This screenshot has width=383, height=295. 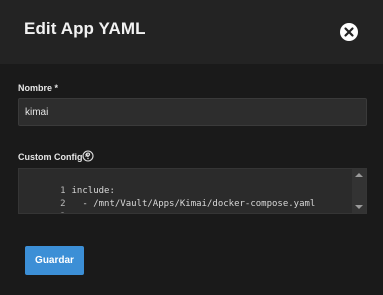 What do you see at coordinates (359, 175) in the screenshot?
I see `scroll-up-arrow-icon` at bounding box center [359, 175].